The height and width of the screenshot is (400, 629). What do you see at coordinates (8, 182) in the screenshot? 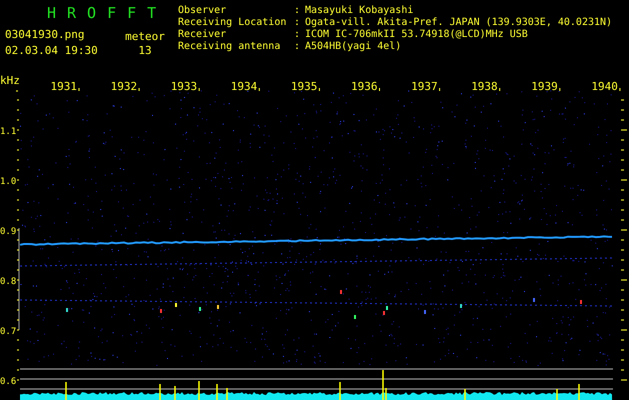
I see `frequency-label: 1.0` at bounding box center [8, 182].